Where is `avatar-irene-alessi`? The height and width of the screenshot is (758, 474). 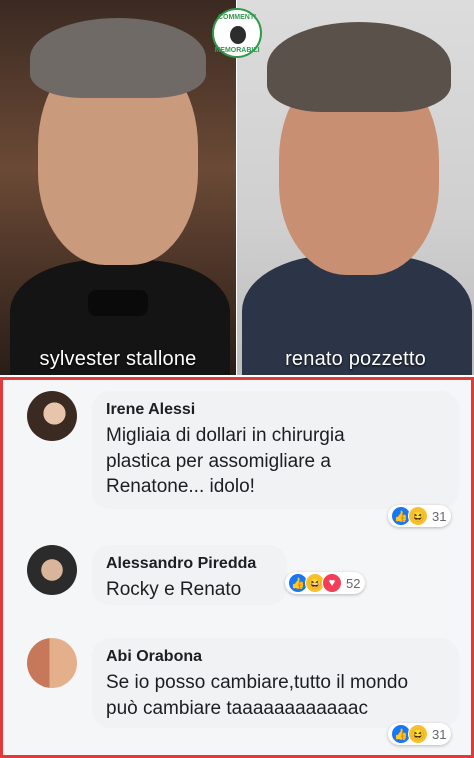
avatar-irene-alessi is located at coordinates (52, 416).